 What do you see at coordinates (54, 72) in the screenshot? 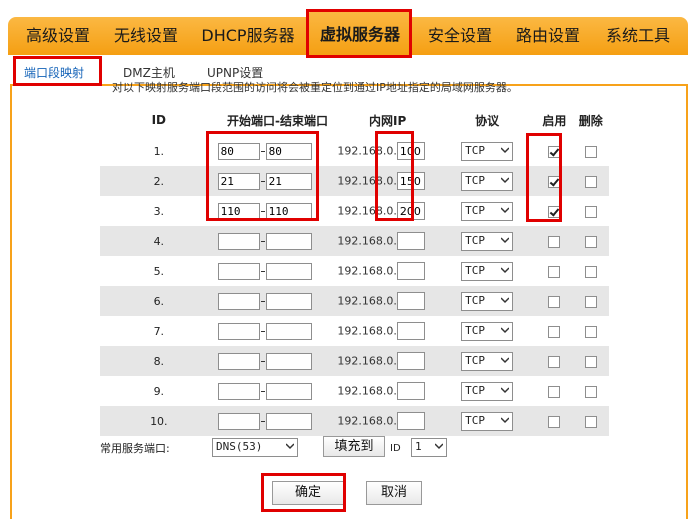
I see `subnav-item-port-range: 端口段映射` at bounding box center [54, 72].